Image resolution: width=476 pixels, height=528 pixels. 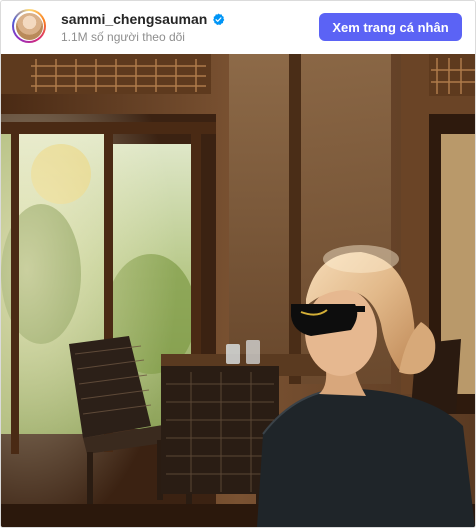 I want to click on follower-count: 1.1M số người theo dõi, so click(x=123, y=37).